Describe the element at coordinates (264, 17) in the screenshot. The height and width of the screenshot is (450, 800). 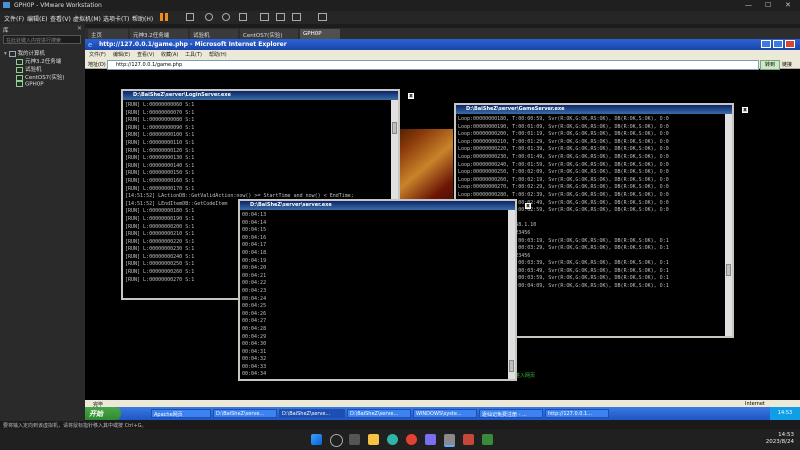
I see `view-console-icon` at that location.